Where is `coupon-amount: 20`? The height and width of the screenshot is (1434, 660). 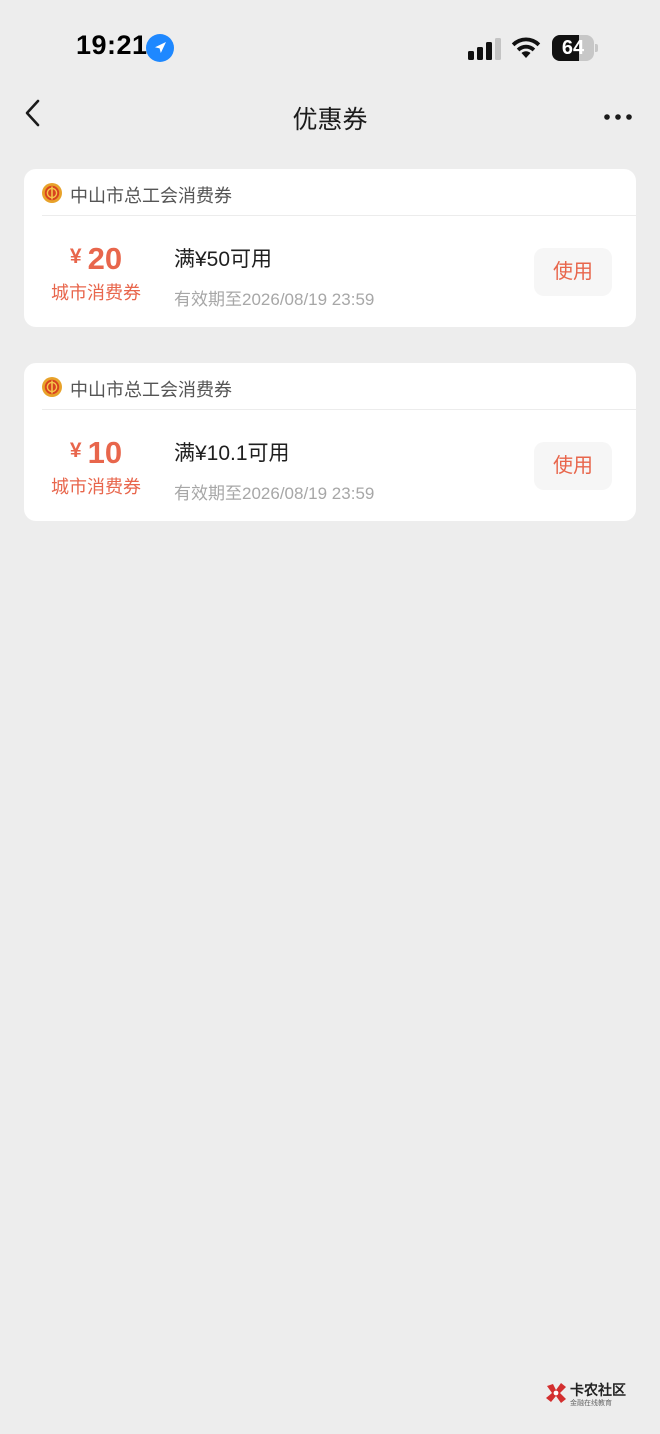 coupon-amount: 20 is located at coordinates (105, 258).